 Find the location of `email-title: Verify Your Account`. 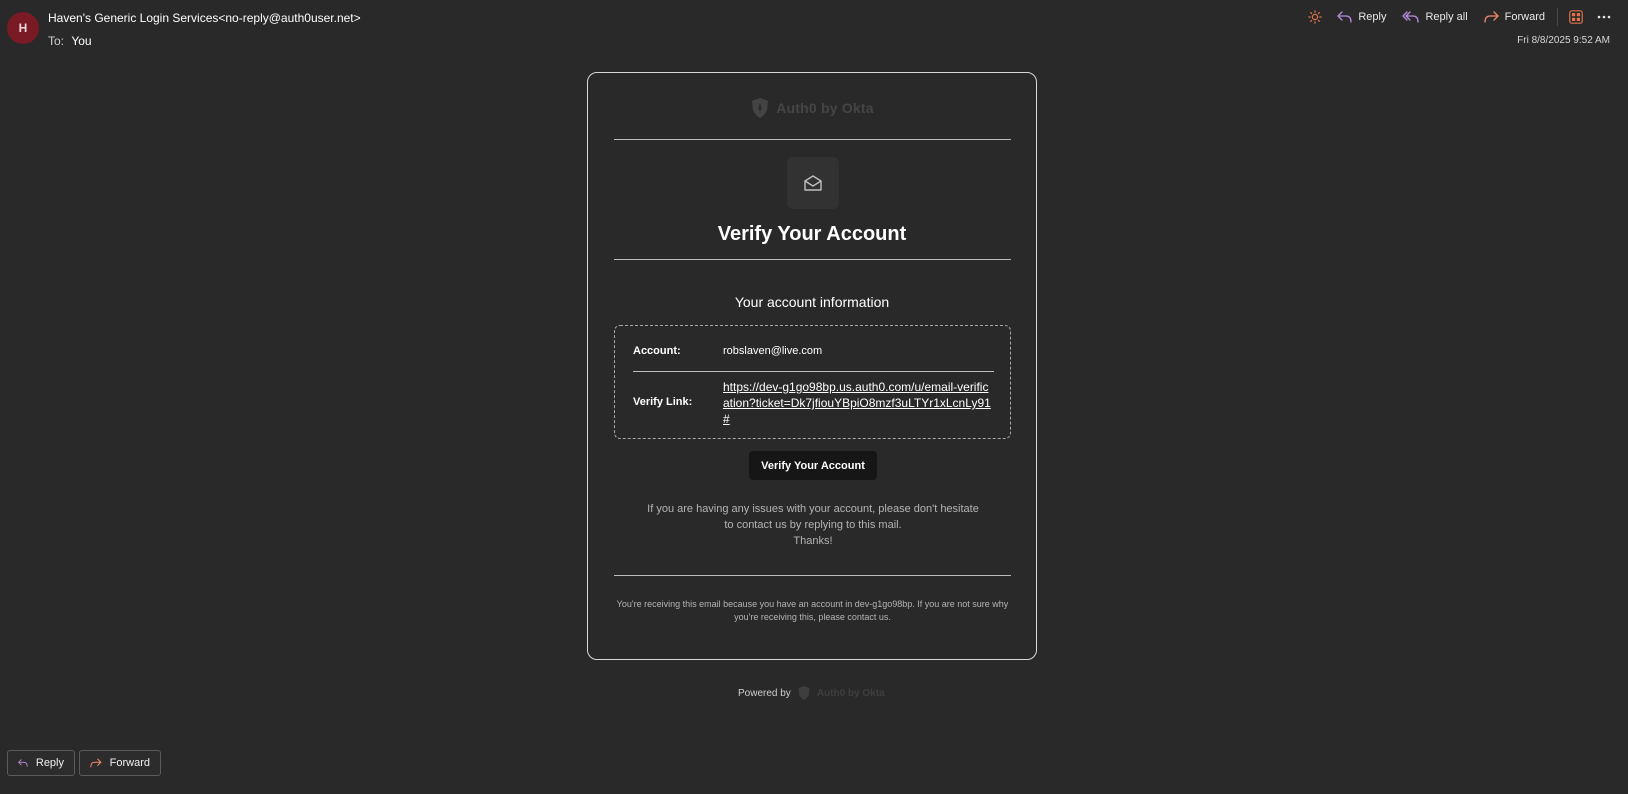

email-title: Verify Your Account is located at coordinates (812, 234).